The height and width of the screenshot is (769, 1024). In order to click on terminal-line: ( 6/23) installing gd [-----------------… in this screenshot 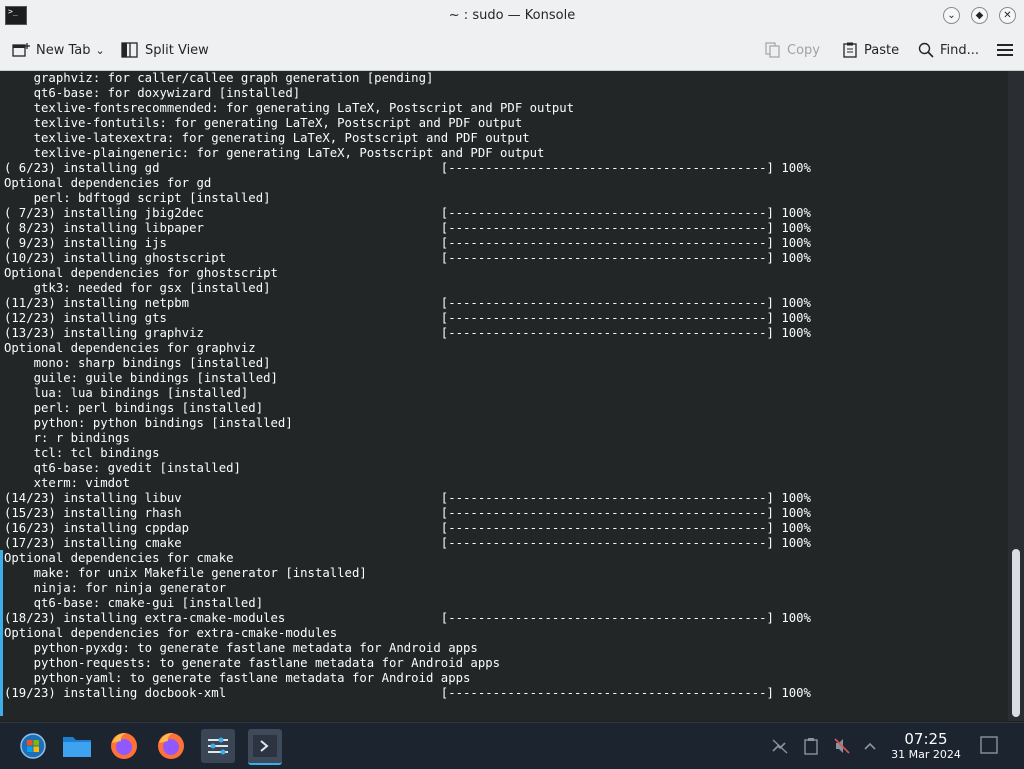, I will do `click(407, 168)`.